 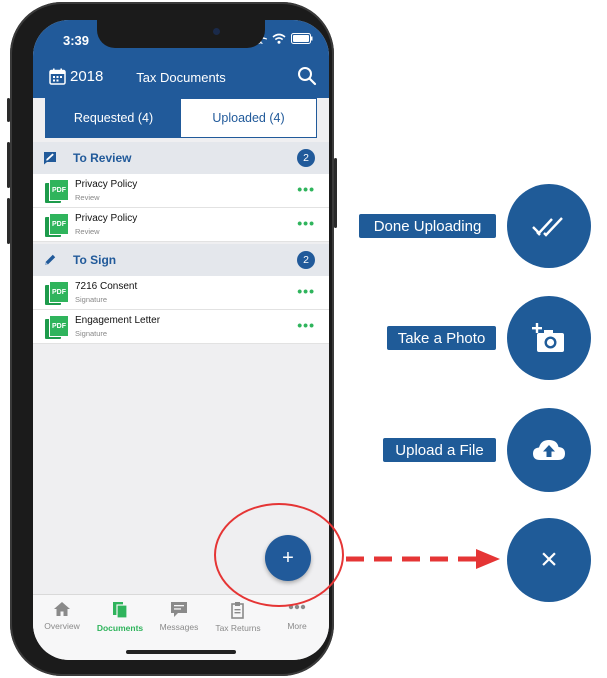 I want to click on camera-icon, so click(x=216, y=31).